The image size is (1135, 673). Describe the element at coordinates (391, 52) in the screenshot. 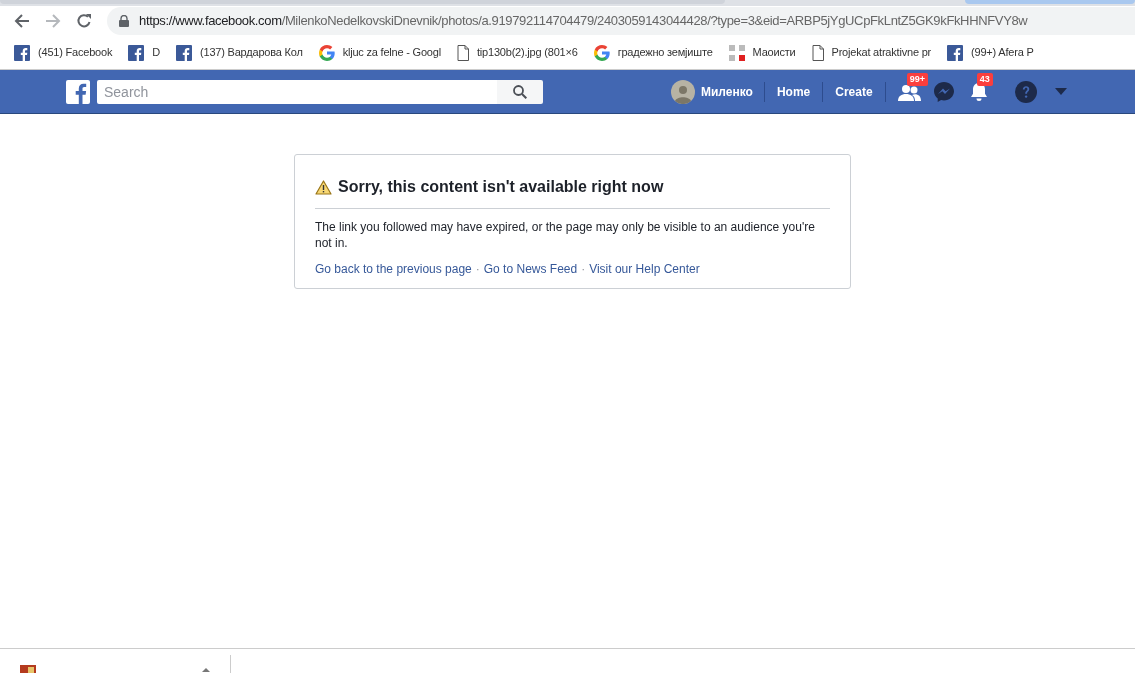

I see `bookmark-link: kljuc za felne - Googl` at that location.